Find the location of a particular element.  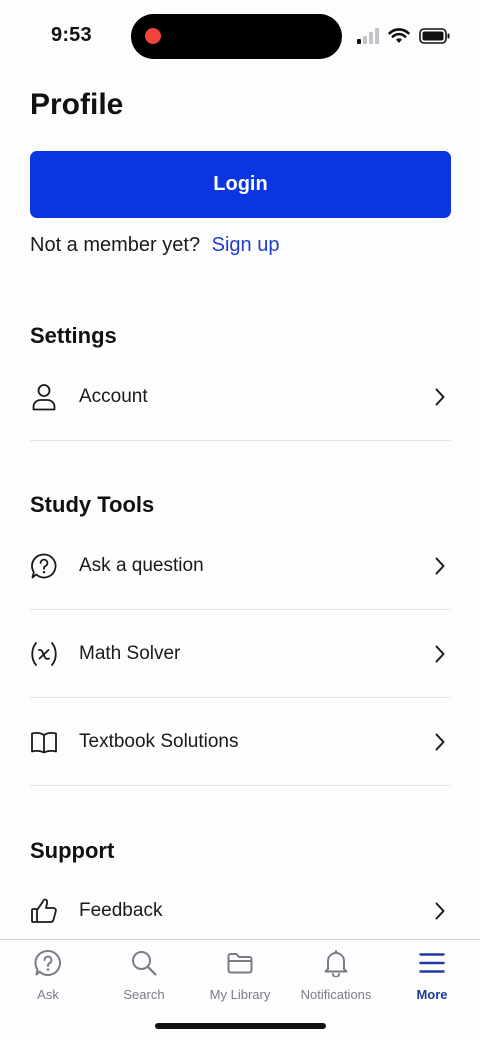

tab-label: Ask is located at coordinates (48, 994).